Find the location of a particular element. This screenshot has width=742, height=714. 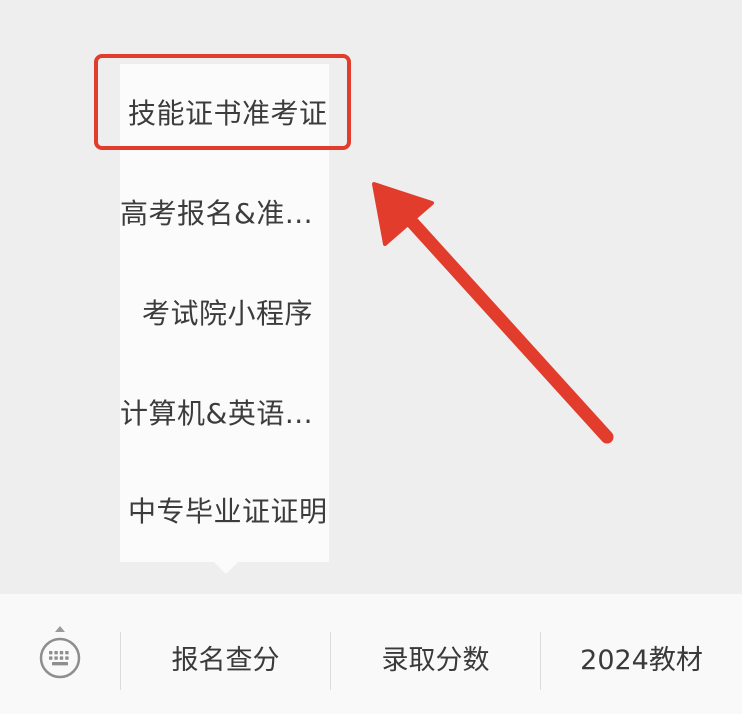

tab-admission-scores: 录取分数 is located at coordinates (435, 661).